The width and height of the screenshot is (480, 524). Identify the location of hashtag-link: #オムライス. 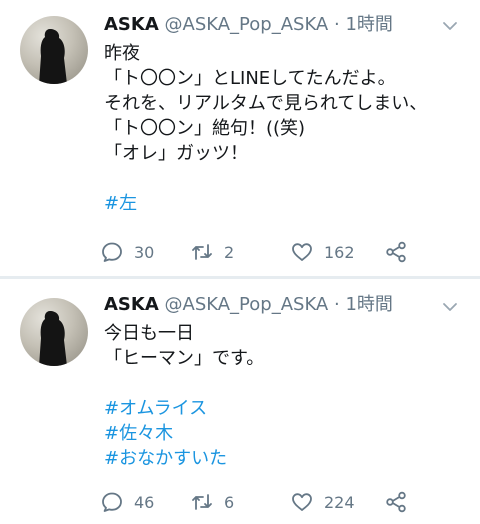
(184, 408).